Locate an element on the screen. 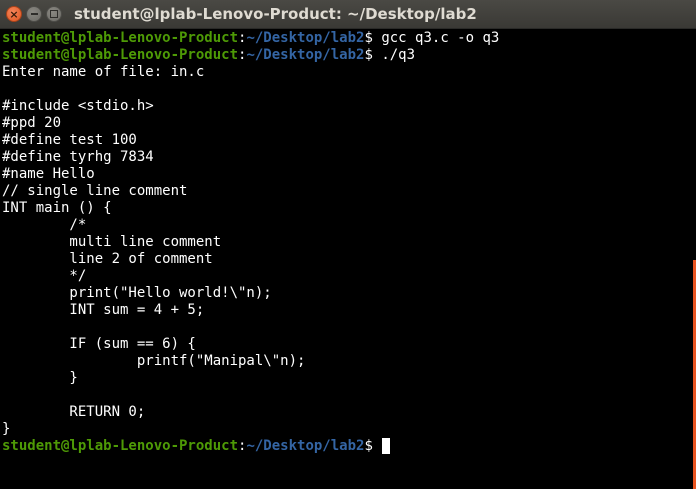 This screenshot has width=696, height=489. minimize-icon is located at coordinates (34, 14).